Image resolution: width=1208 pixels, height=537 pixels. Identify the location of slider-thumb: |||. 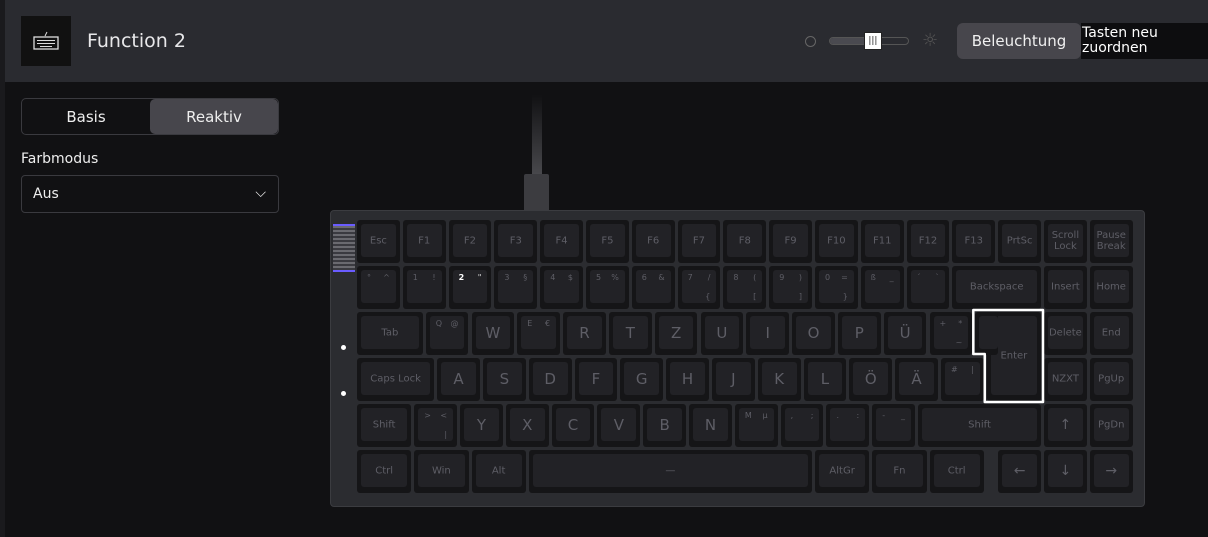
(872, 41).